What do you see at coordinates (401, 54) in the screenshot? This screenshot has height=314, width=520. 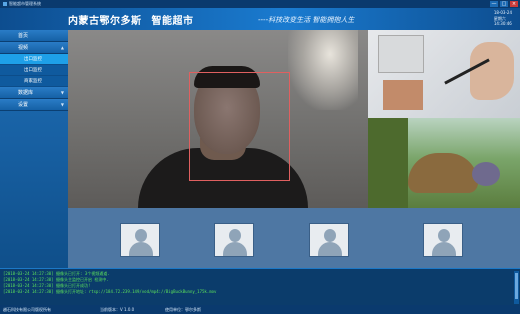 I see `feed-2-screen` at bounding box center [401, 54].